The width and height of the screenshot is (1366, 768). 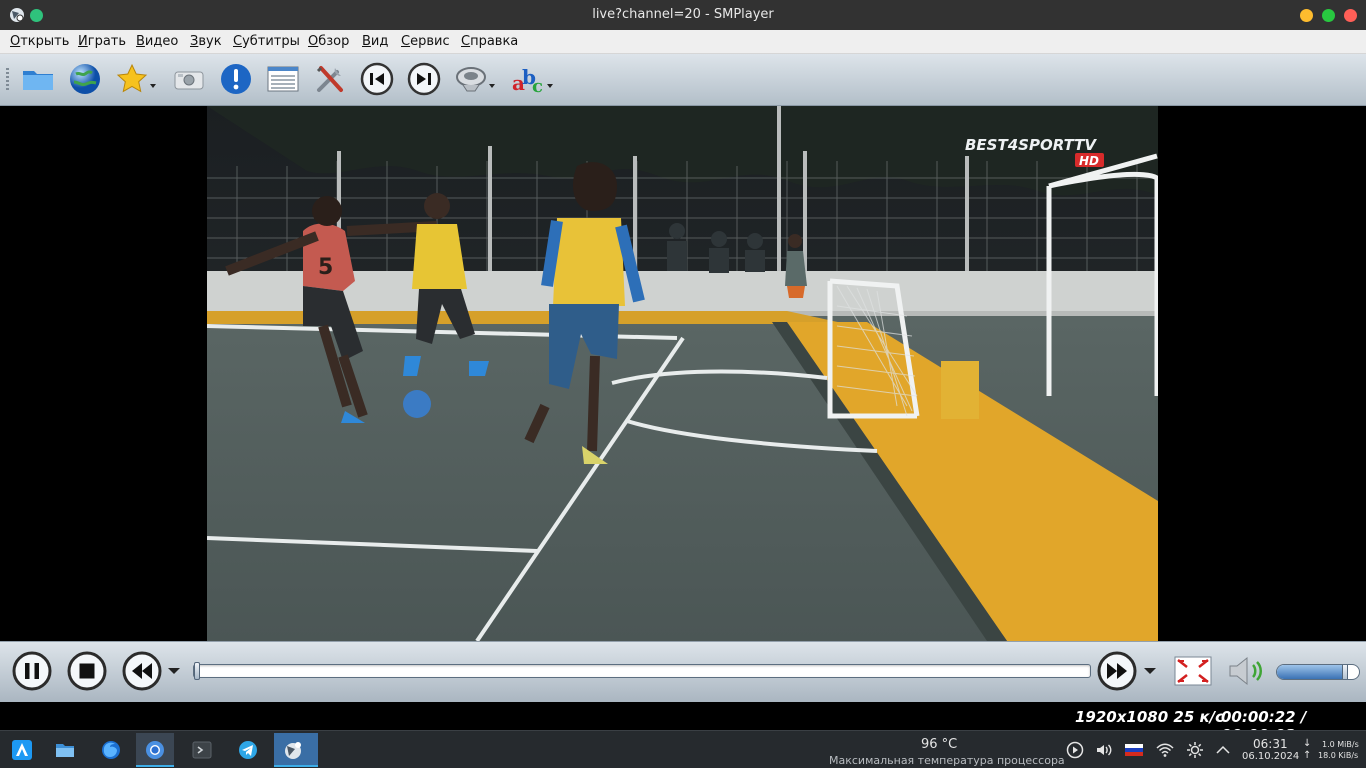 I want to click on menu-help: Справка, so click(x=489, y=41).